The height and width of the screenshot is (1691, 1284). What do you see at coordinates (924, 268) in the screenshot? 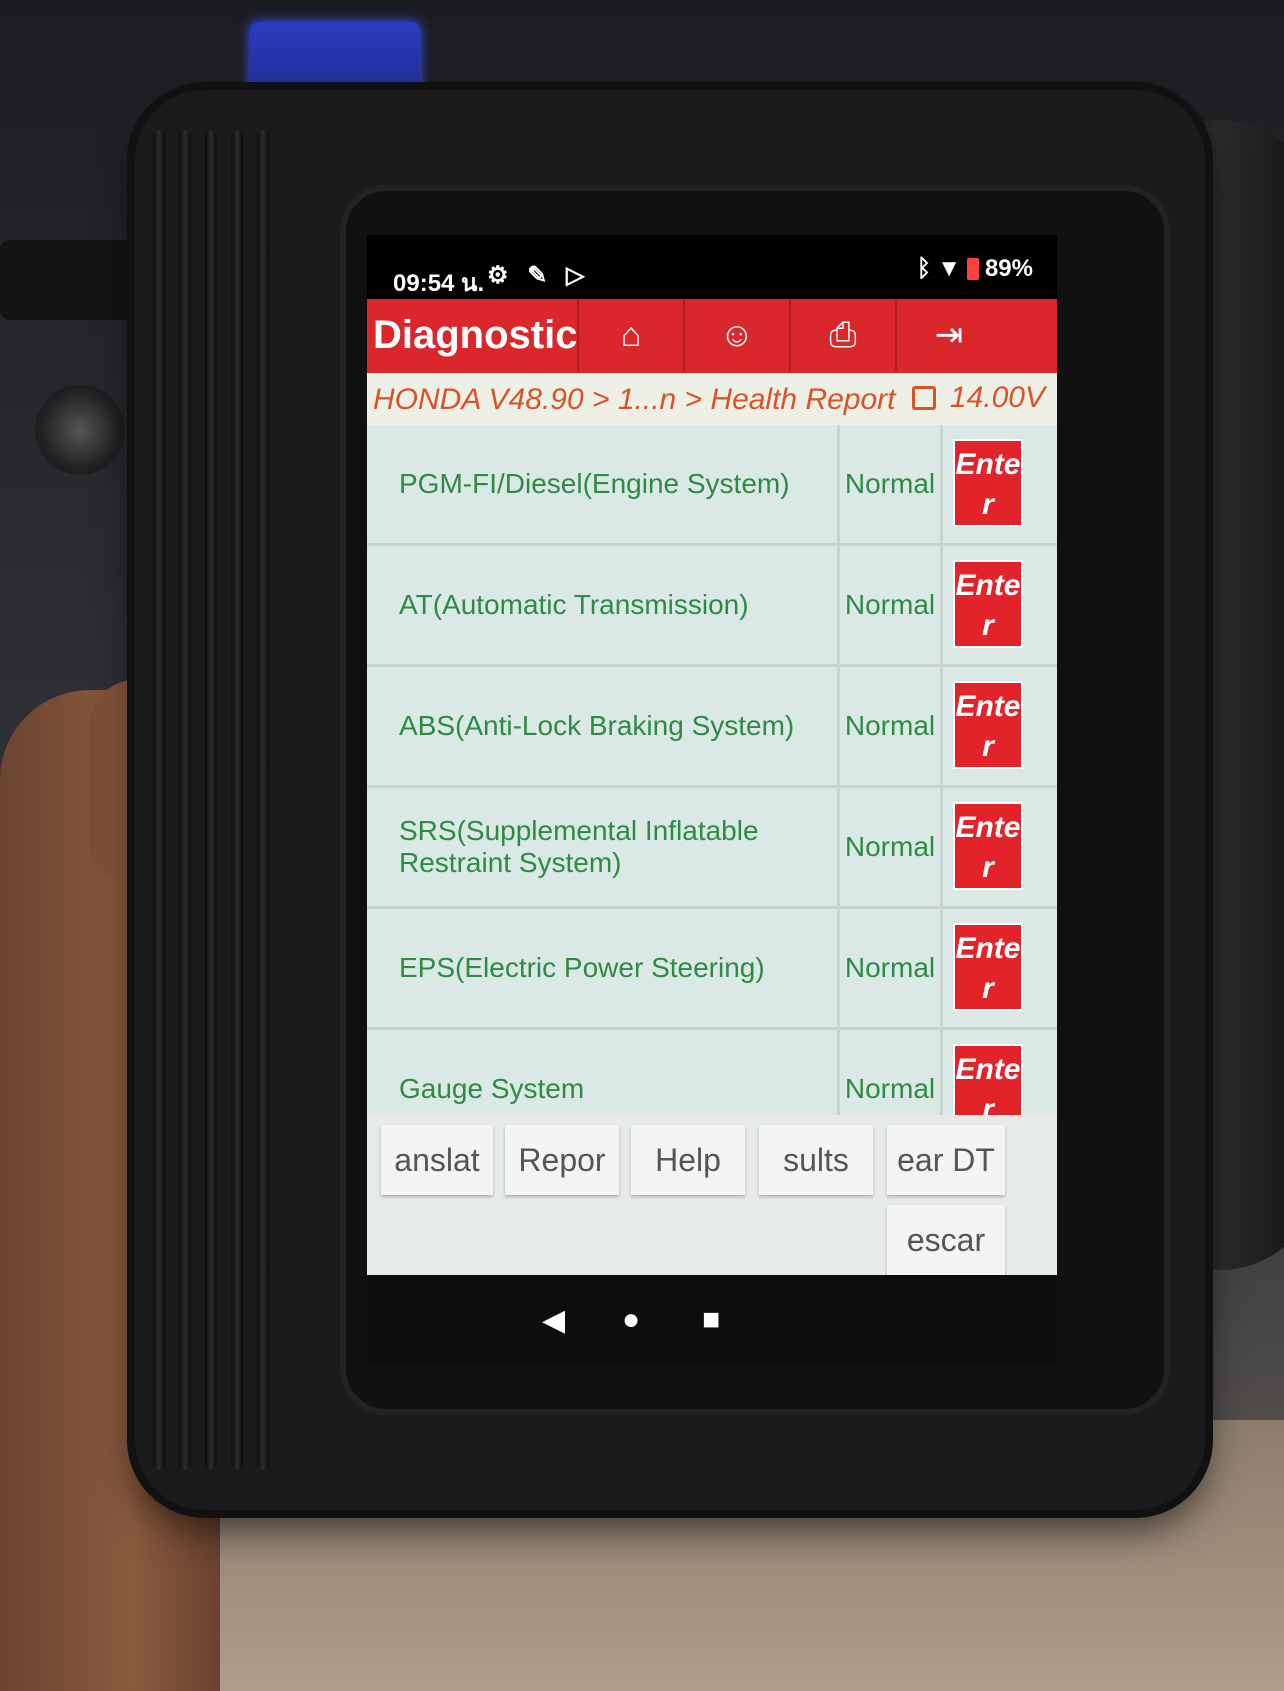
I see `bluetooth-icon: ᛒ` at bounding box center [924, 268].